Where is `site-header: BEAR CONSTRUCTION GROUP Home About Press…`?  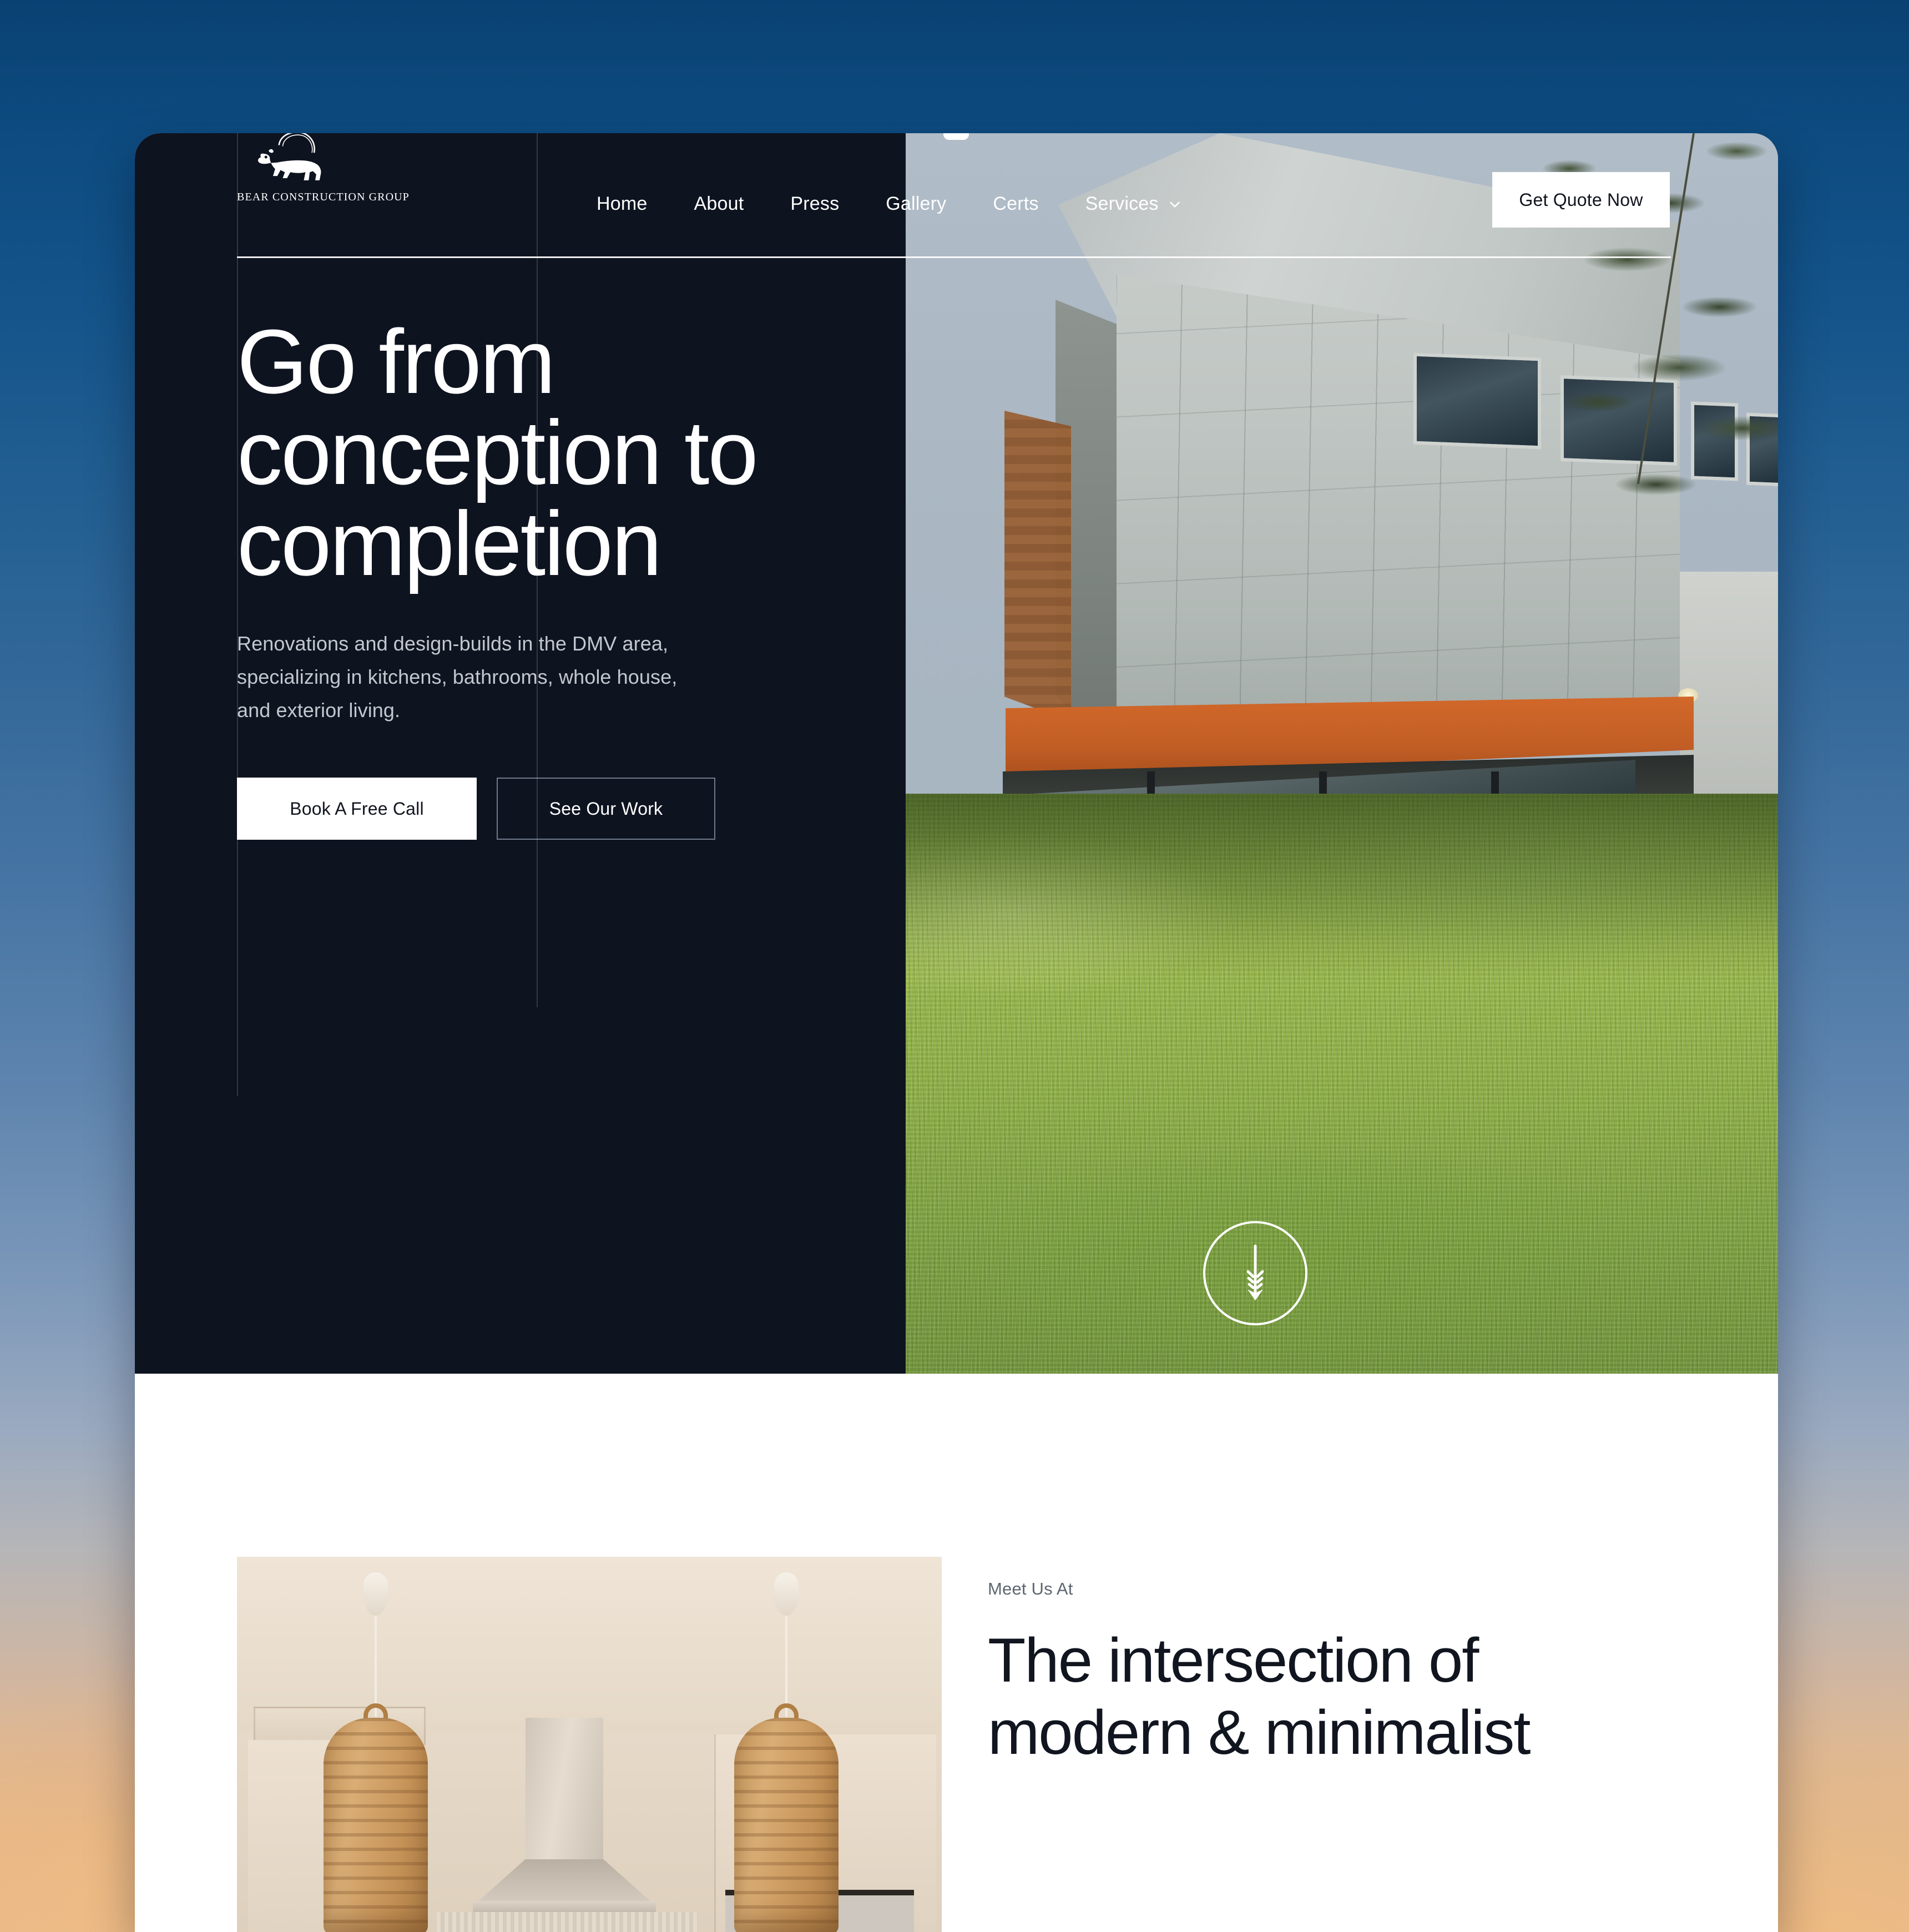 site-header: BEAR CONSTRUCTION GROUP Home About Press… is located at coordinates (956, 194).